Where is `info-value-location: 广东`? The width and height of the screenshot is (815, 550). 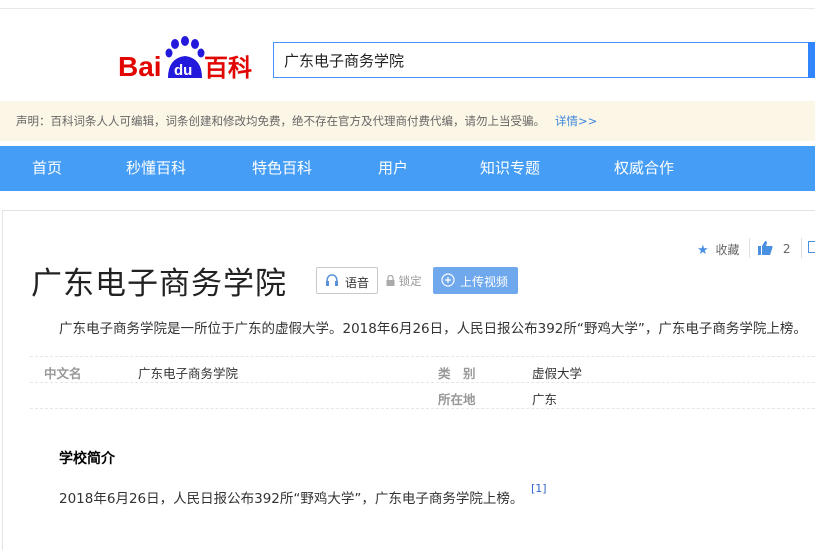 info-value-location: 广东 is located at coordinates (544, 398).